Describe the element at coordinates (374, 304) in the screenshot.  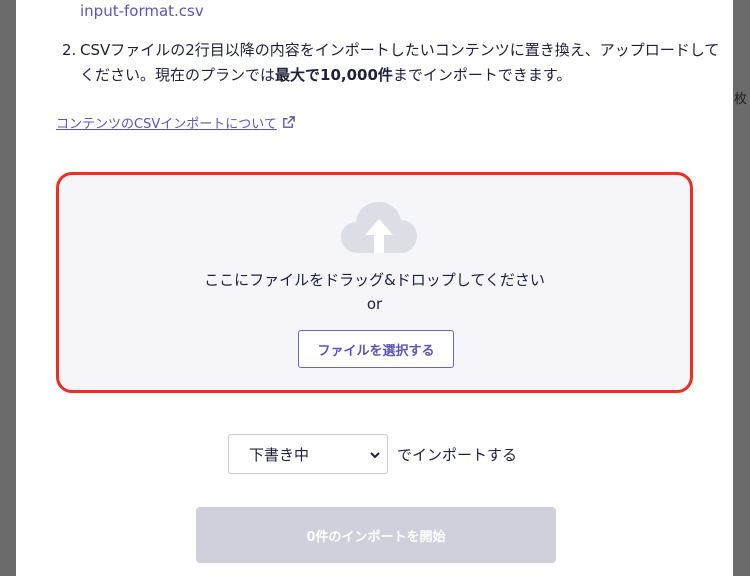
I see `dropzone-or: or` at that location.